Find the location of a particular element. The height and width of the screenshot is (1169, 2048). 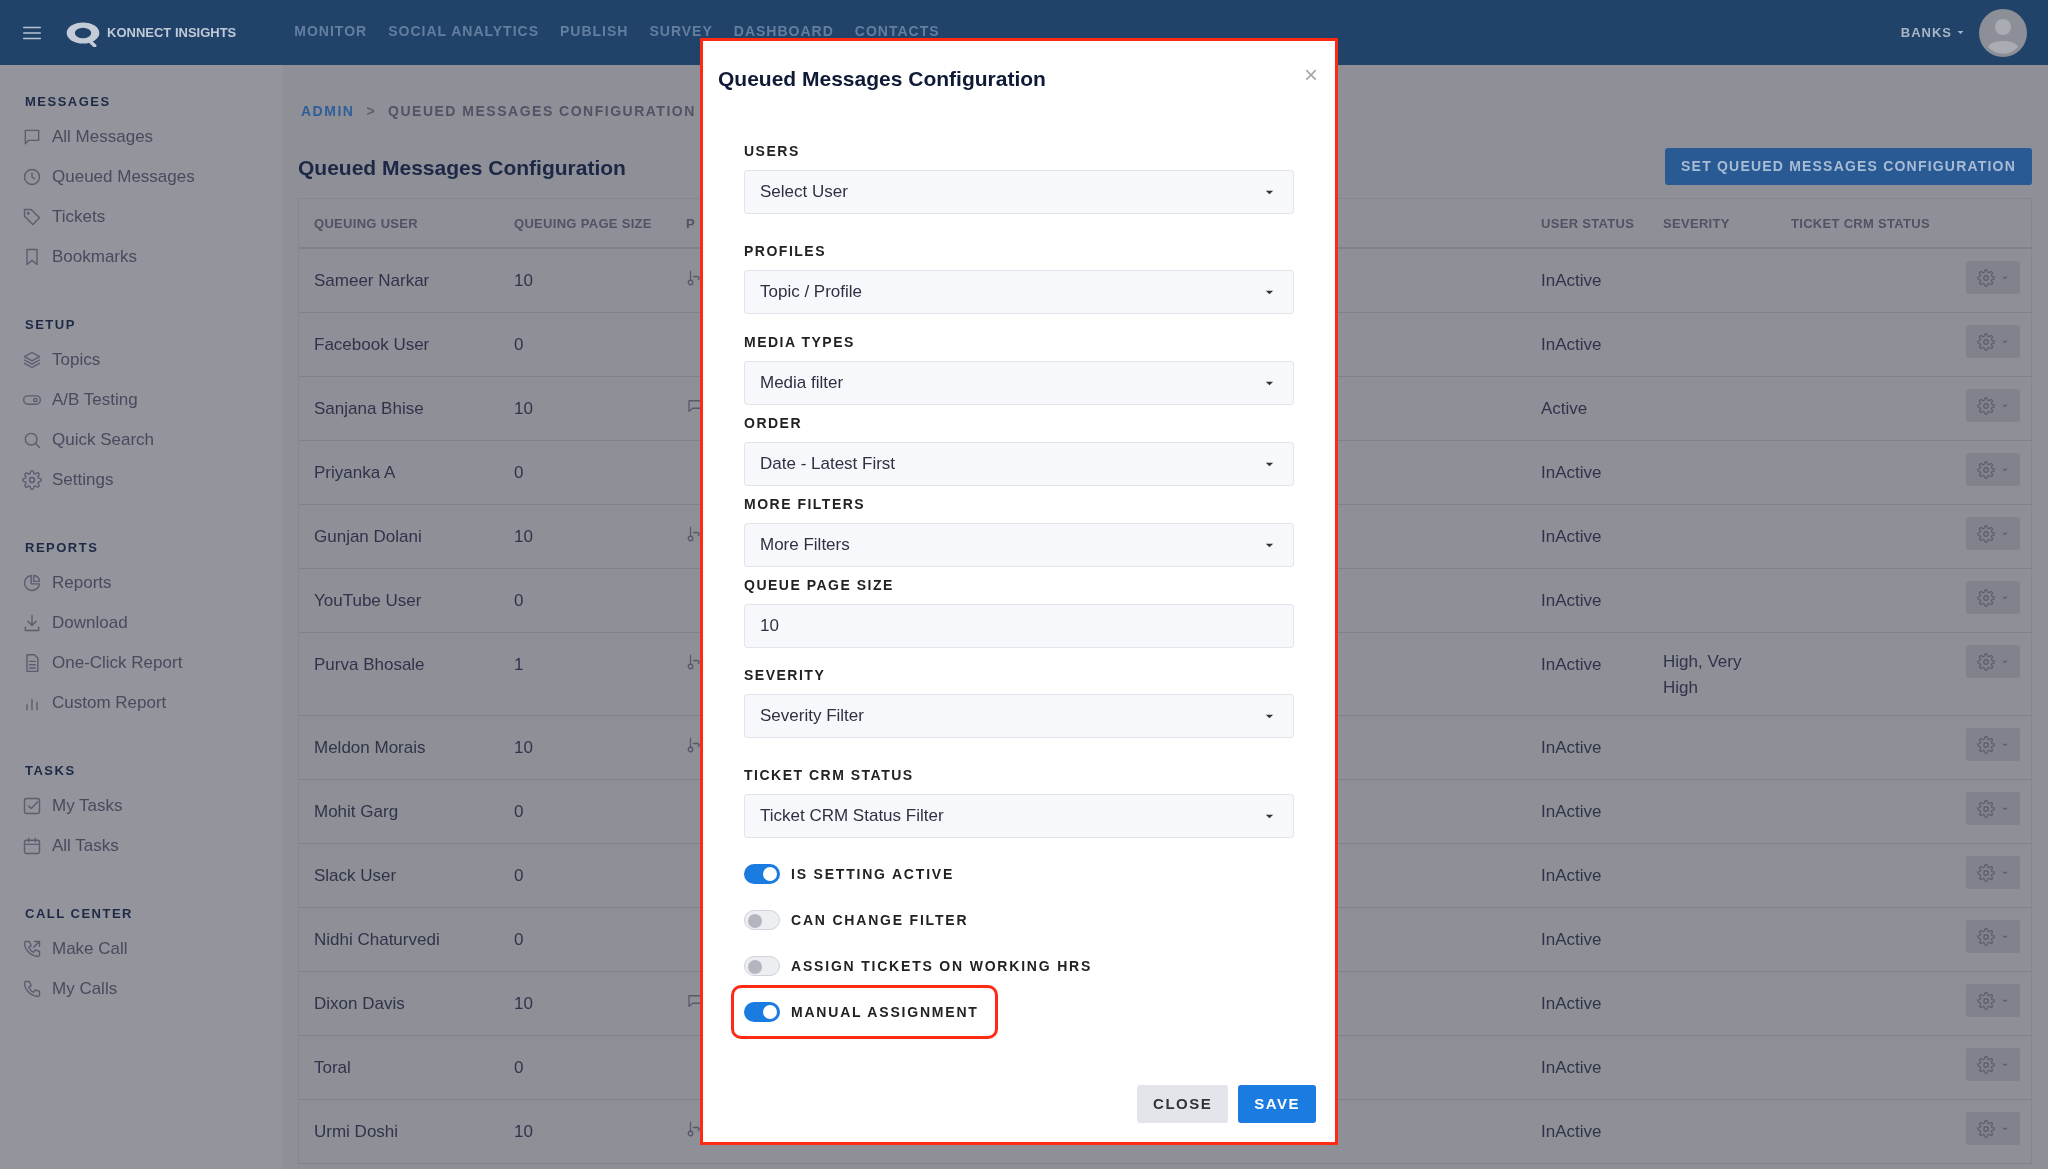

sidebar-item: My Tasks is located at coordinates (154, 806).